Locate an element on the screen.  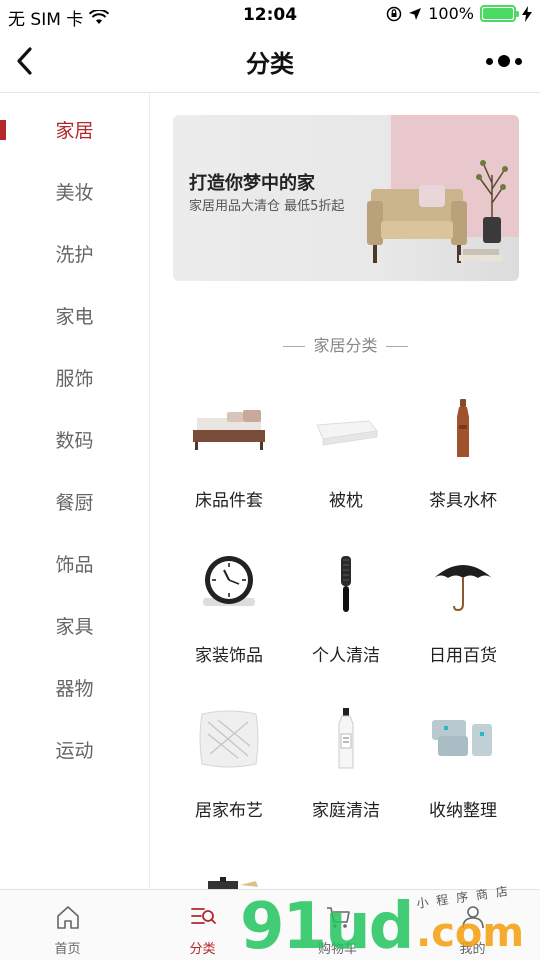
status-right: 100% is located at coordinates (459, 13).